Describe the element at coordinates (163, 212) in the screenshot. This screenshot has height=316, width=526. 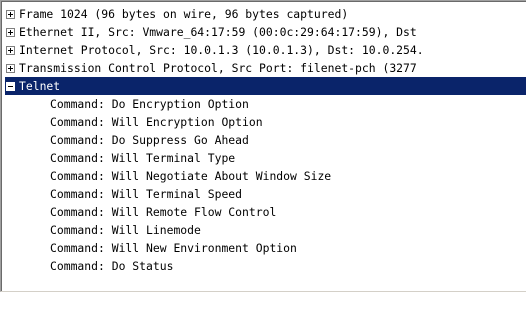
I see `telnet-command-label: Command: Will Remote Flow Control` at that location.